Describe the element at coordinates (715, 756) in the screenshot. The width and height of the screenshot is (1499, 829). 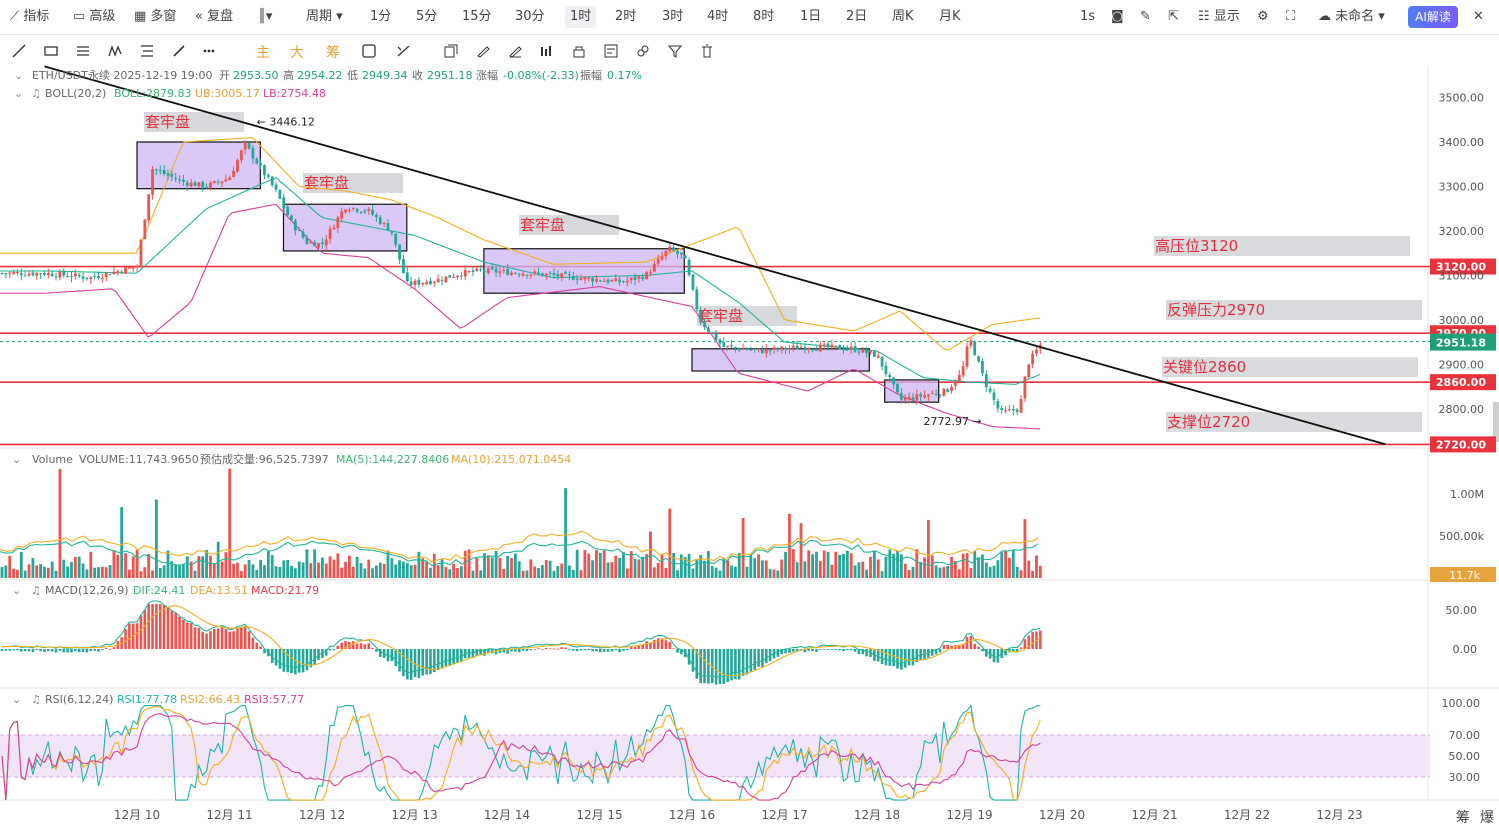
I see `rsi-band` at that location.